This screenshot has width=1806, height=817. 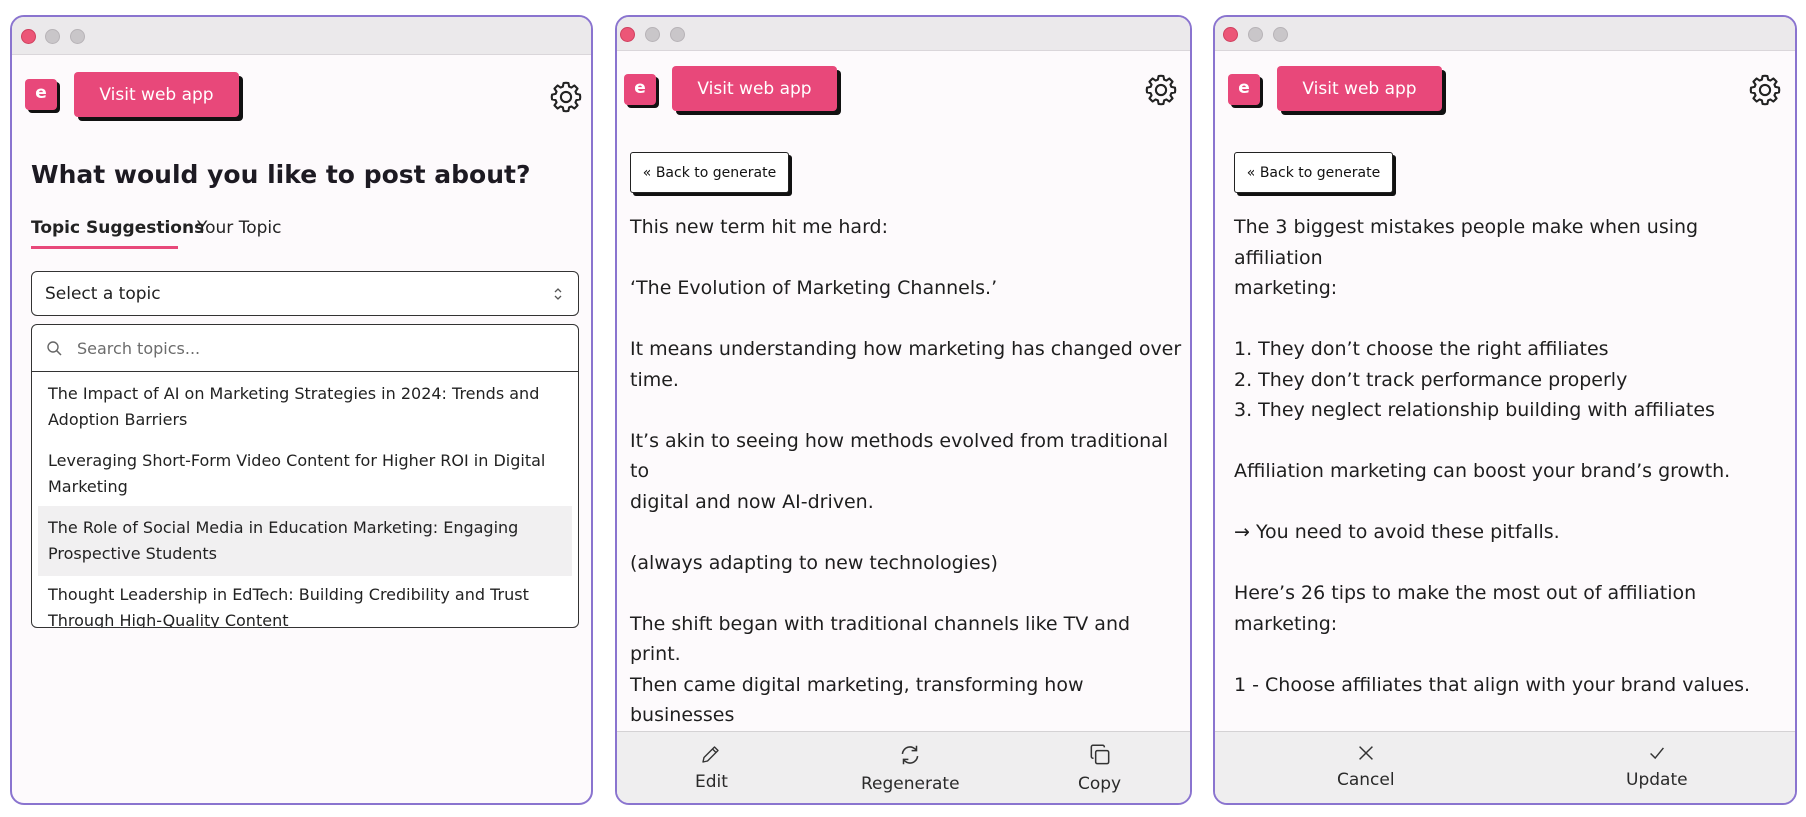 I want to click on text-line: digital and now AI-driven., so click(x=752, y=501).